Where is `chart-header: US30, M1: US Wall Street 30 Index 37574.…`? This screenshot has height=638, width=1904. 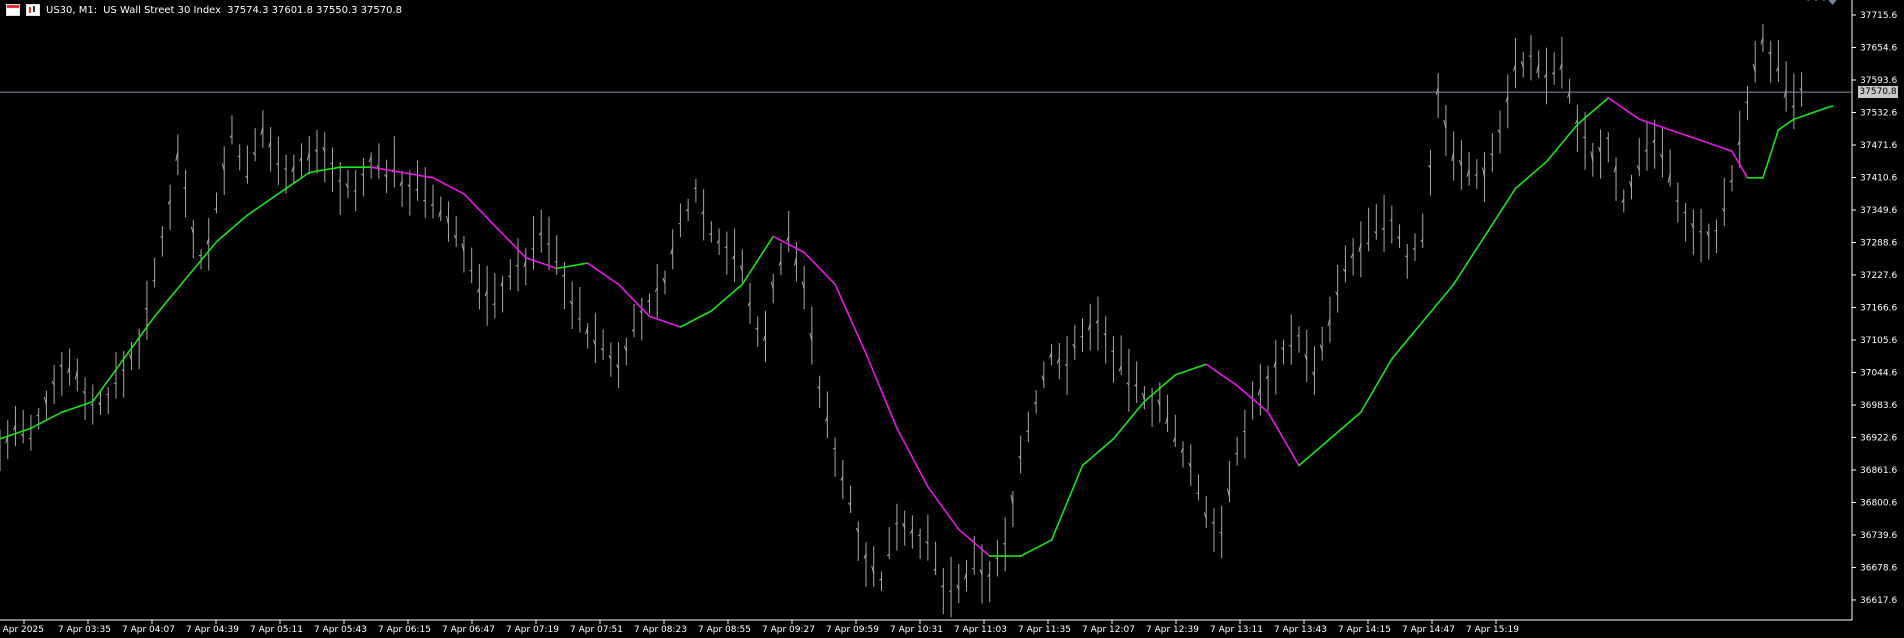
chart-header: US30, M1: US Wall Street 30 Index 37574.… is located at coordinates (204, 10).